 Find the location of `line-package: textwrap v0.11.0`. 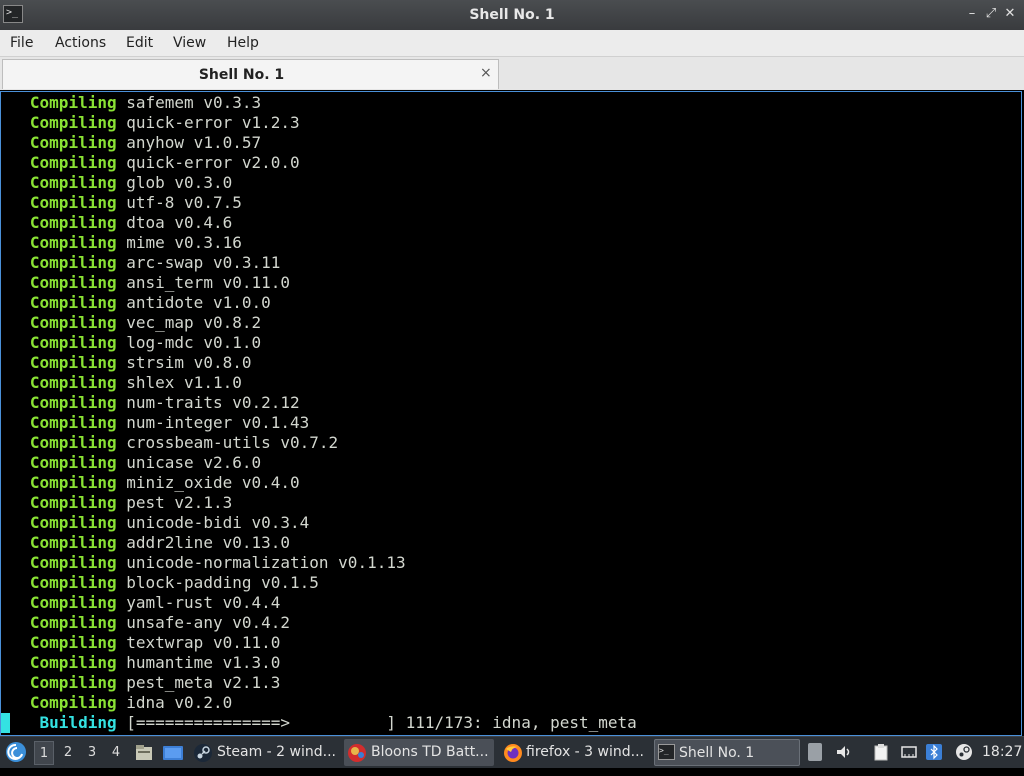

line-package: textwrap v0.11.0 is located at coordinates (203, 642).